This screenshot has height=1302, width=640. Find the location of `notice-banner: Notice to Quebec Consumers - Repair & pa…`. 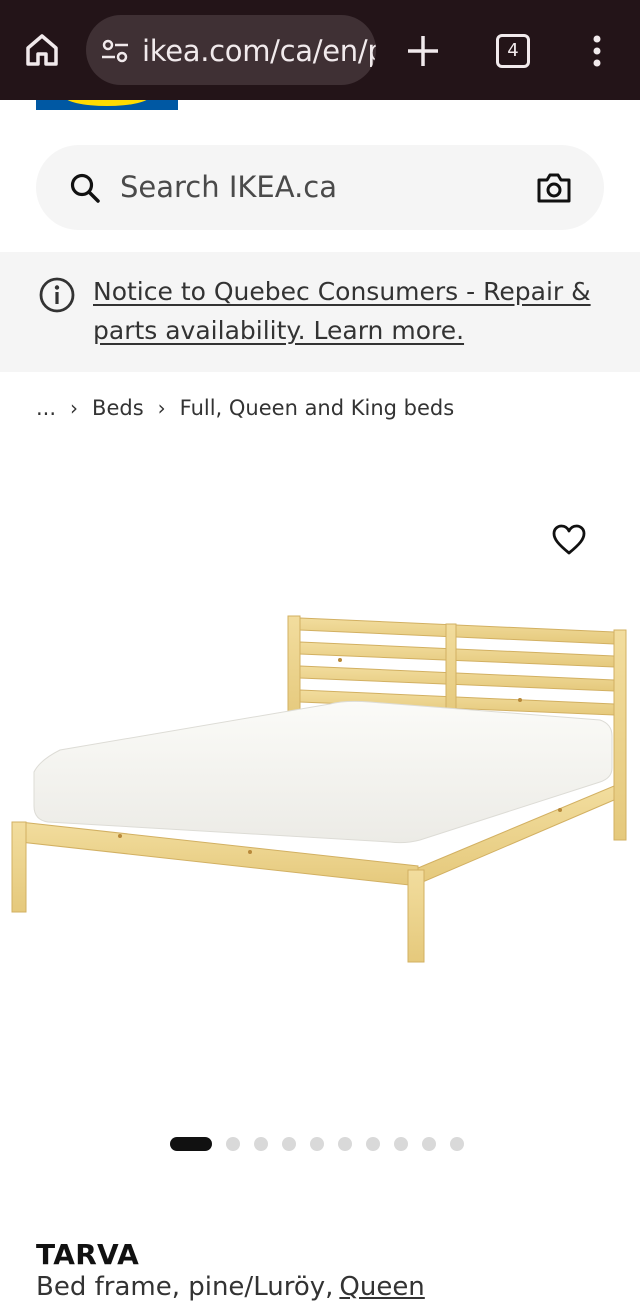

notice-banner: Notice to Quebec Consumers - Repair & pa… is located at coordinates (320, 312).